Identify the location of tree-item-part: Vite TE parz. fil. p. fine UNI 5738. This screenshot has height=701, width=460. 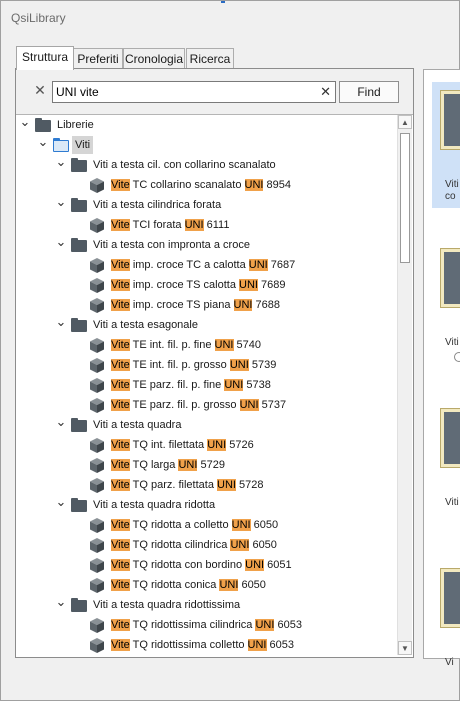
(206, 385).